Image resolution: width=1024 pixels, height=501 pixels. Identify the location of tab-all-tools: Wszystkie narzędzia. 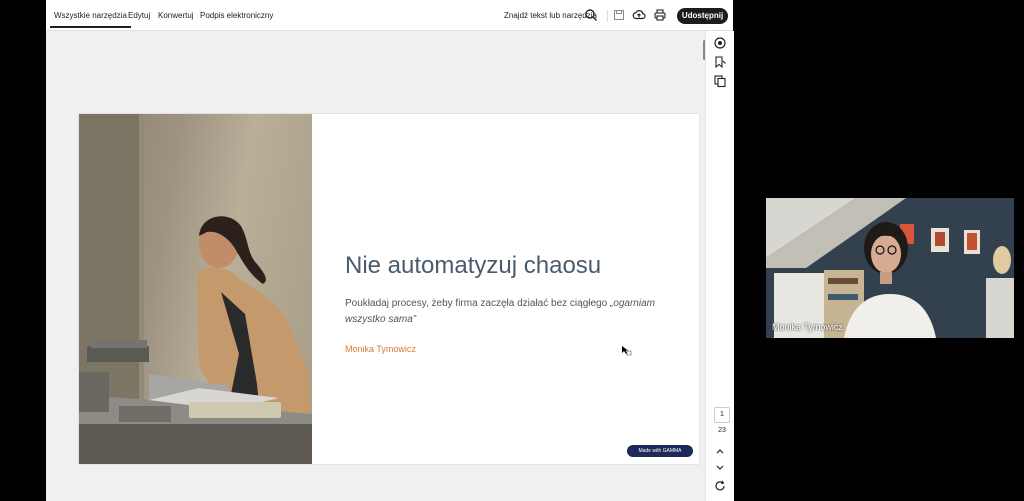
(90, 19).